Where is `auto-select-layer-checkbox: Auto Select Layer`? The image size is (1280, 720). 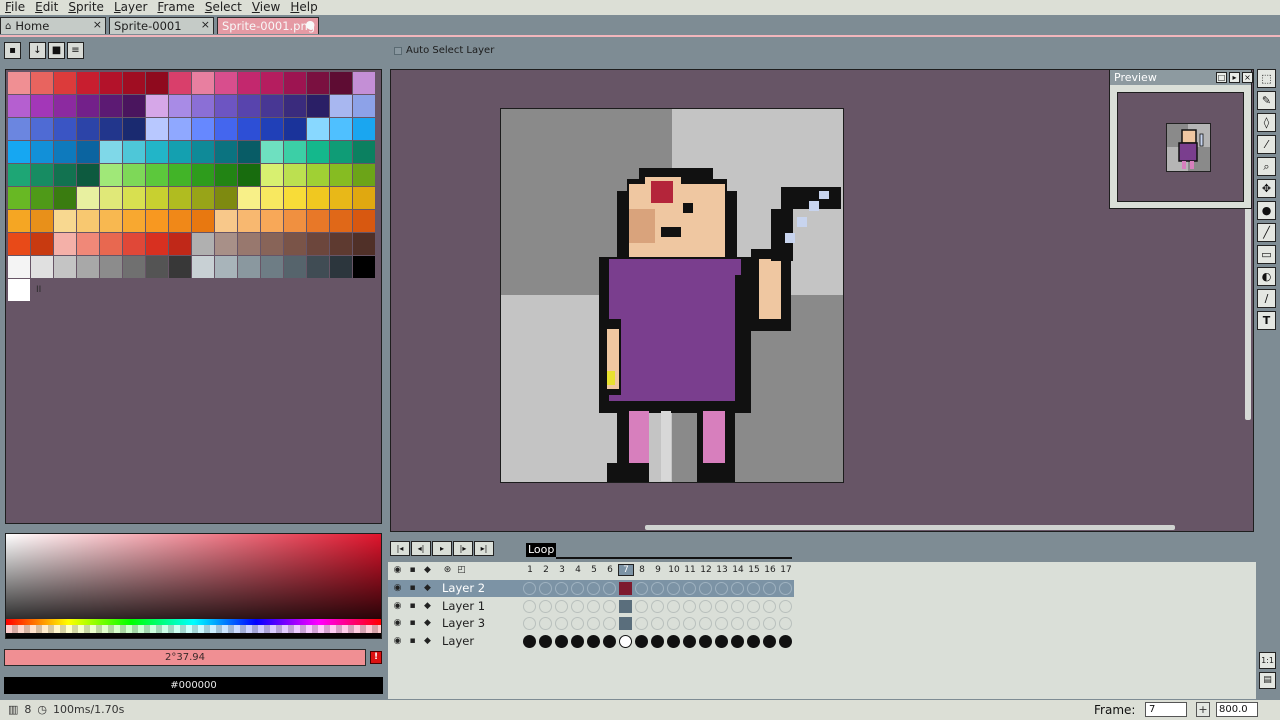
auto-select-layer-checkbox: Auto Select Layer is located at coordinates (444, 50).